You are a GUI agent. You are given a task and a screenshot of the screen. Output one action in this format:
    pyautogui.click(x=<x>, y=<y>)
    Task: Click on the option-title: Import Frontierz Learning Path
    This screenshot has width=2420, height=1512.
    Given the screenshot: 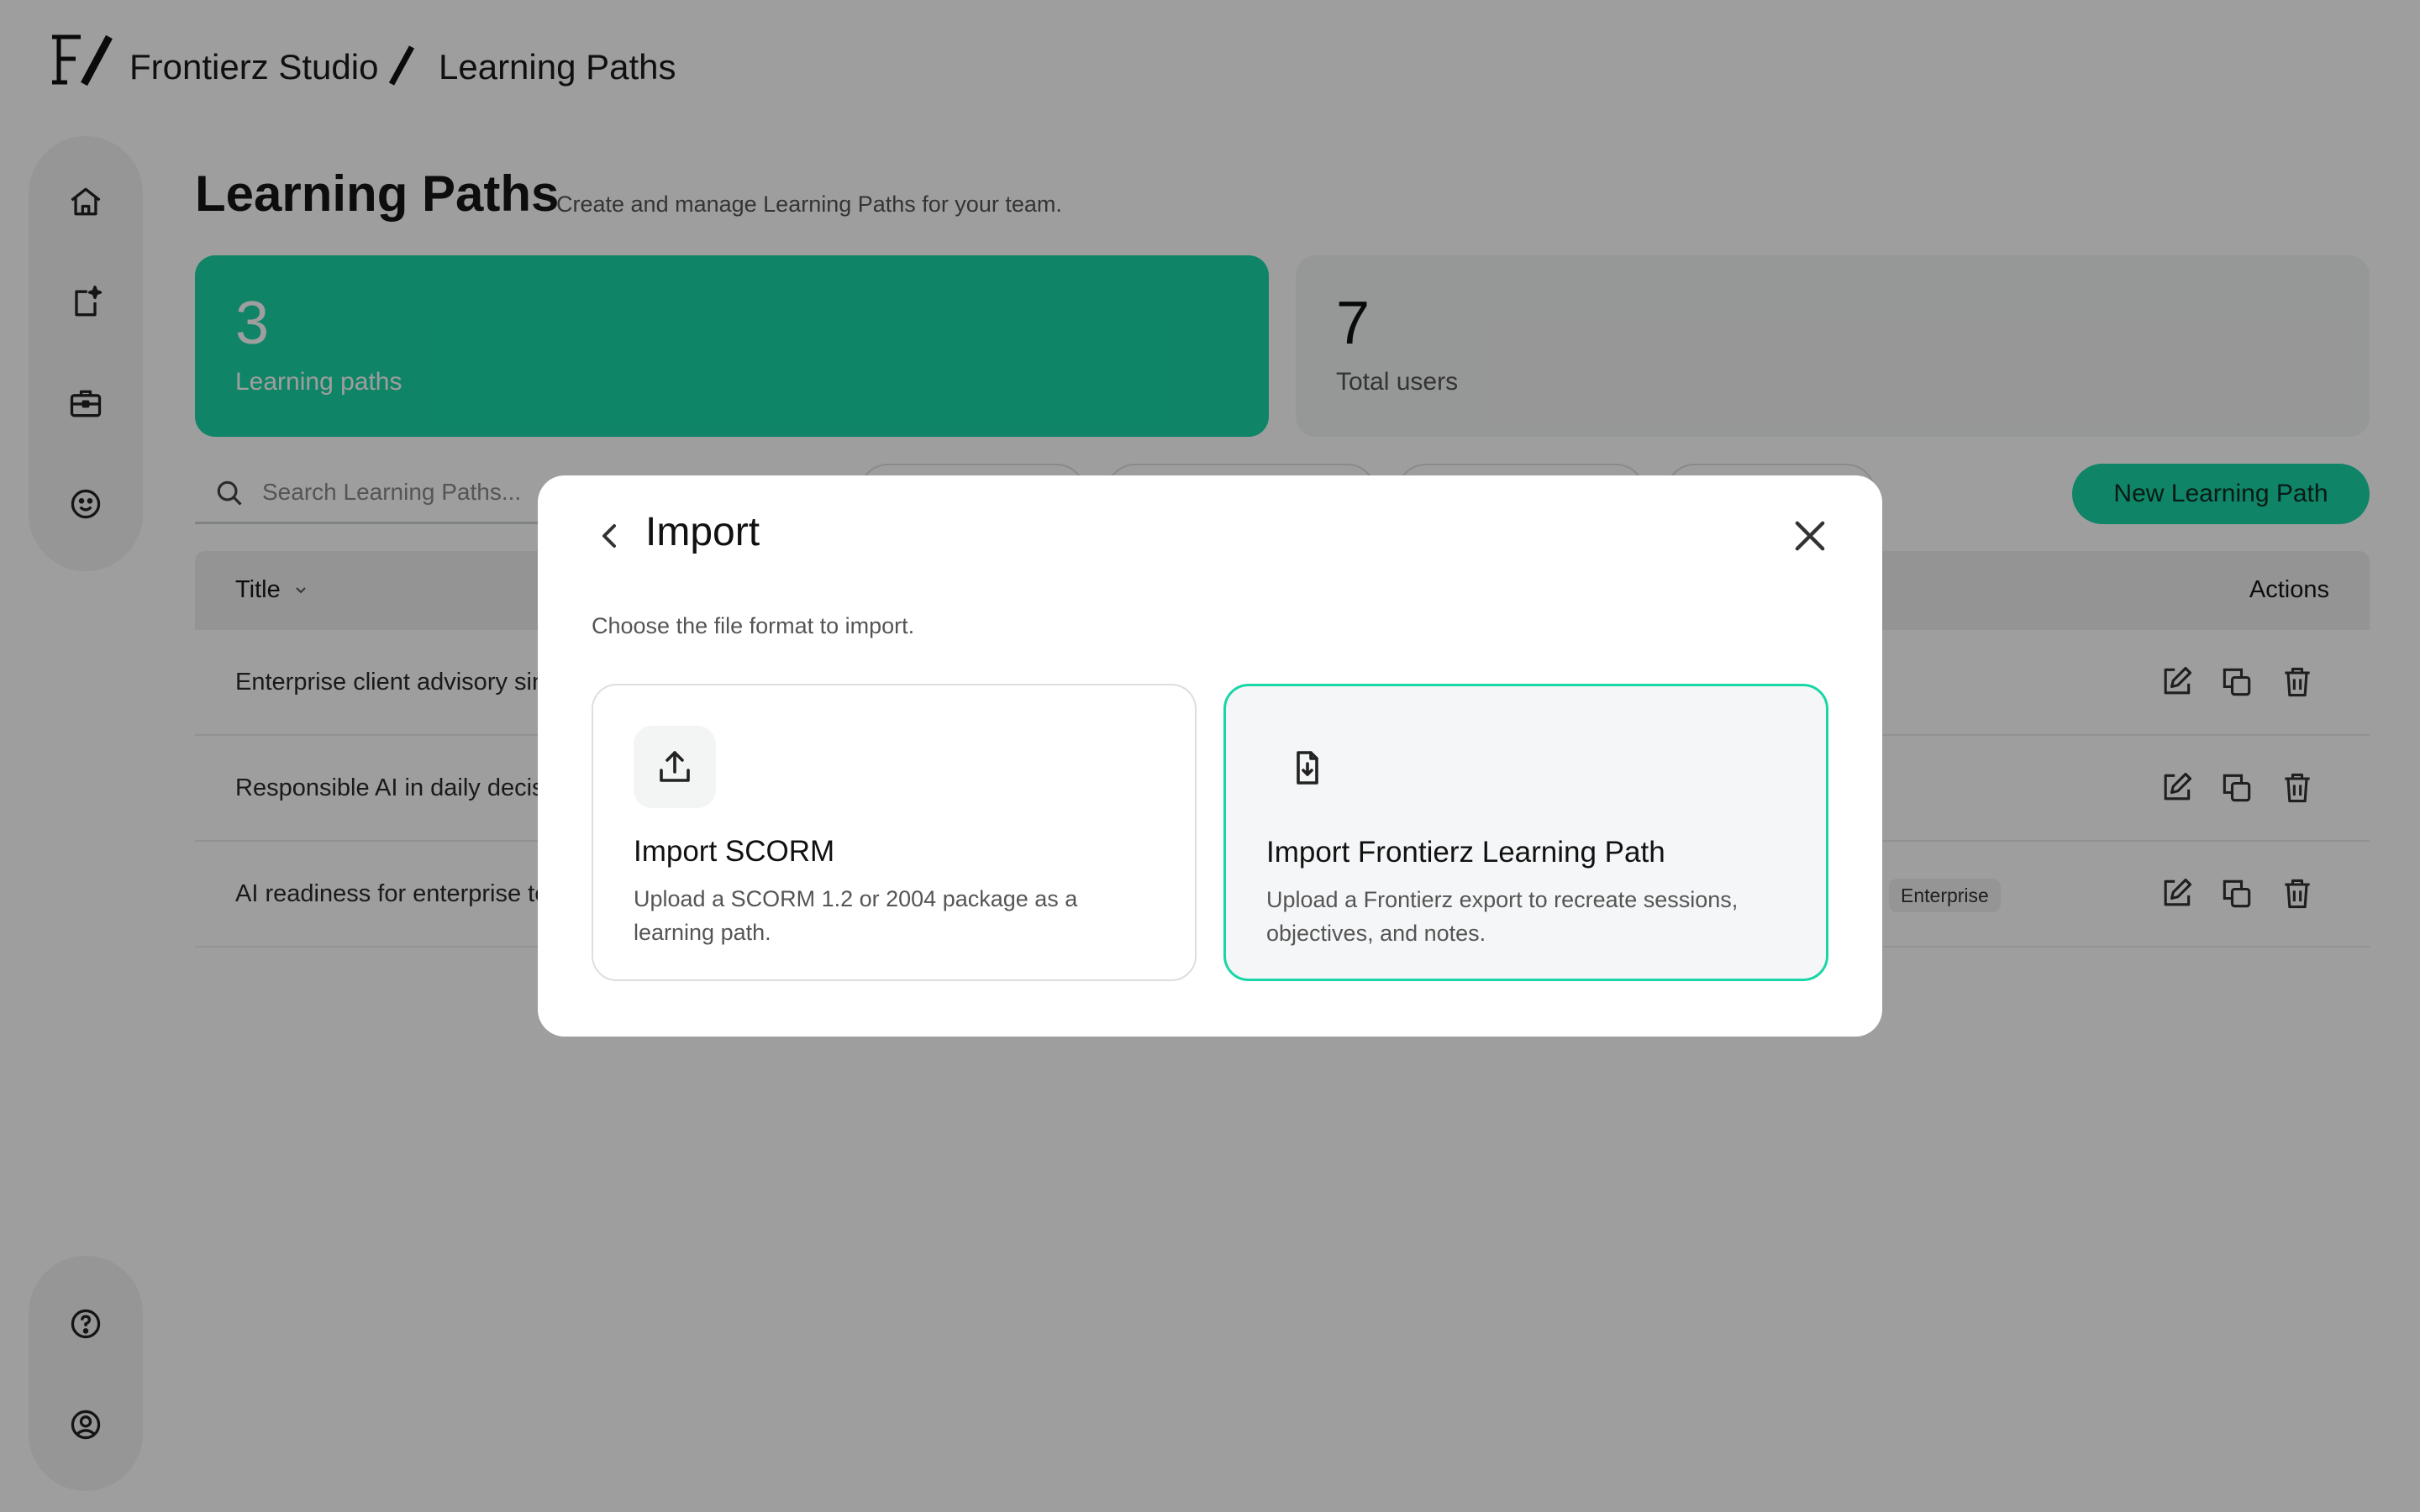 What is the action you would take?
    pyautogui.click(x=1466, y=852)
    